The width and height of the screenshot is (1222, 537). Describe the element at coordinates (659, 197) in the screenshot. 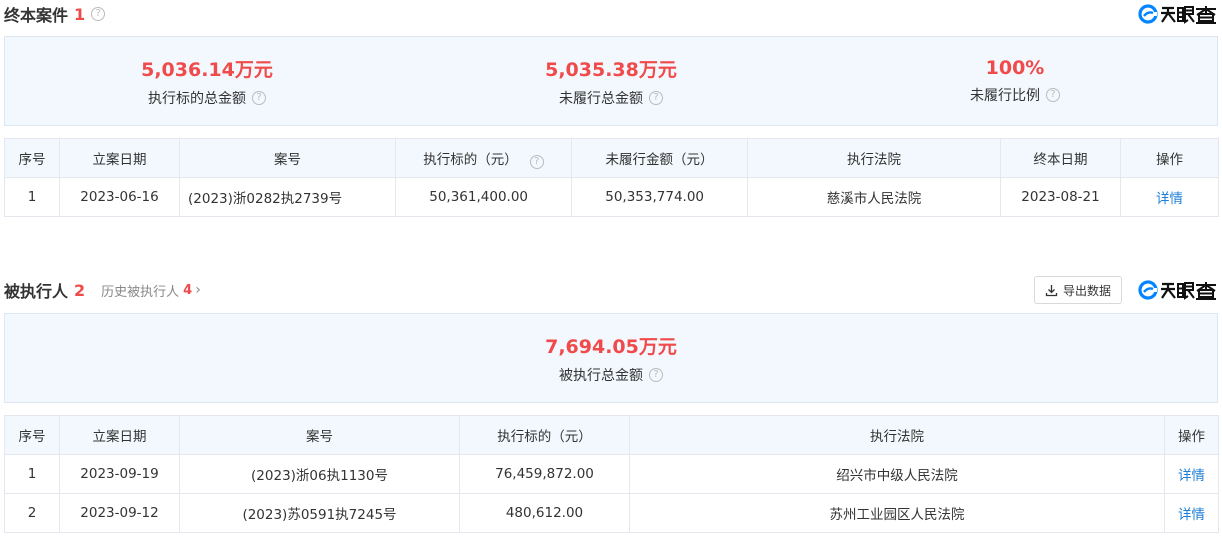

I see `cell-unpaid: 50,353,774.00` at that location.